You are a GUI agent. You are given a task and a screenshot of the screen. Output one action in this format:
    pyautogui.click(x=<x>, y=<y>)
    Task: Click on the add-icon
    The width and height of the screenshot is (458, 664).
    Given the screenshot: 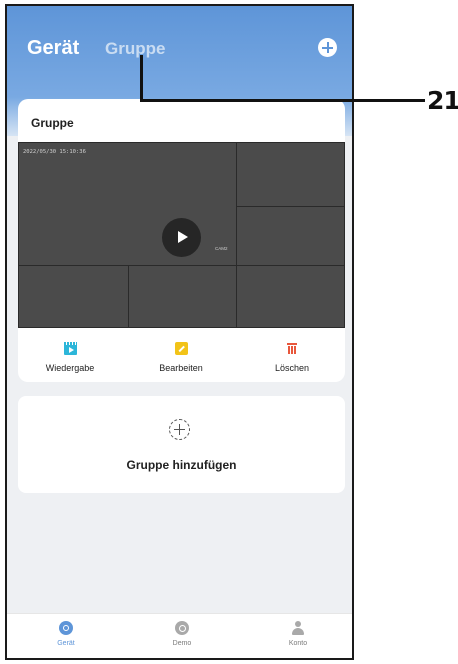 What is the action you would take?
    pyautogui.click(x=327, y=47)
    